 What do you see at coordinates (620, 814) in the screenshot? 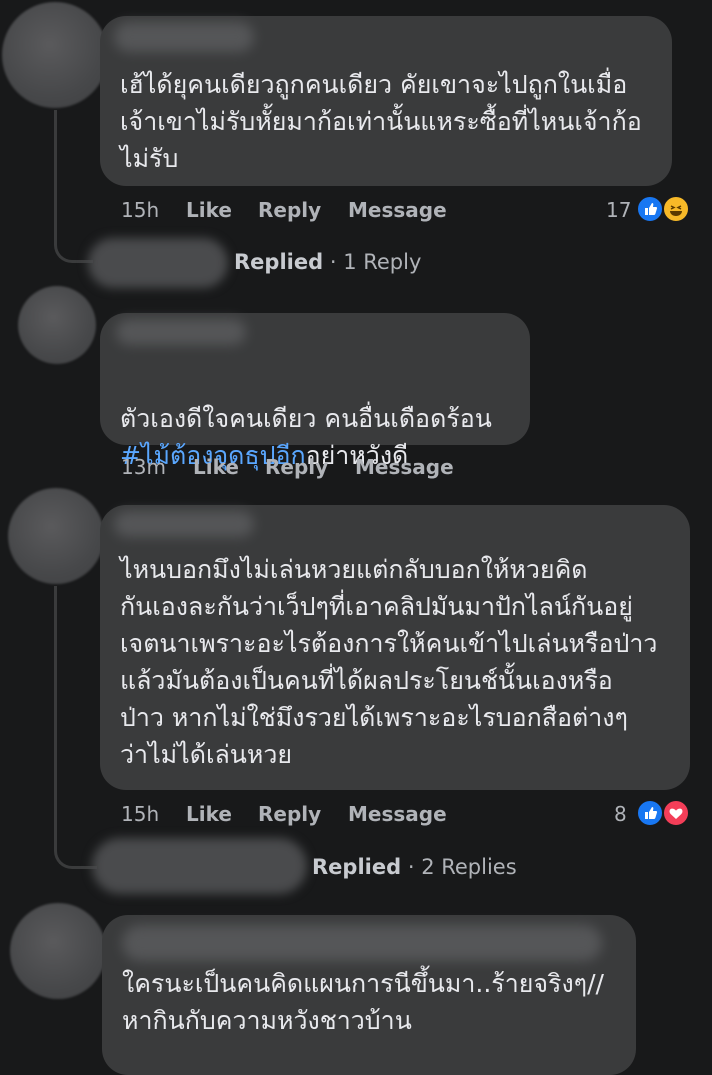
I see `reaction-count: 8` at bounding box center [620, 814].